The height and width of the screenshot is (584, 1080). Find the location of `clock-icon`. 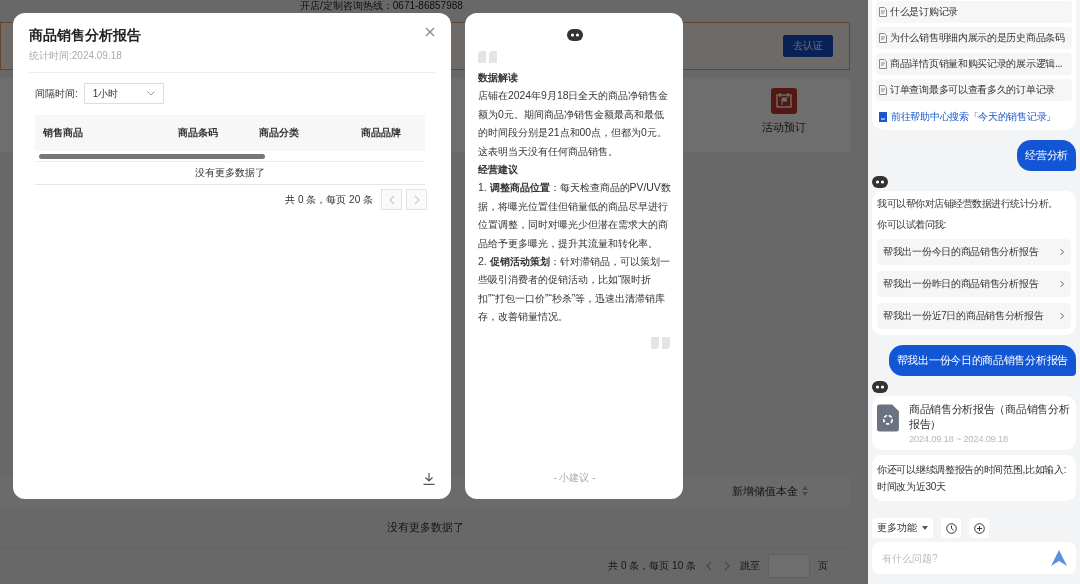

clock-icon is located at coordinates (951, 528).